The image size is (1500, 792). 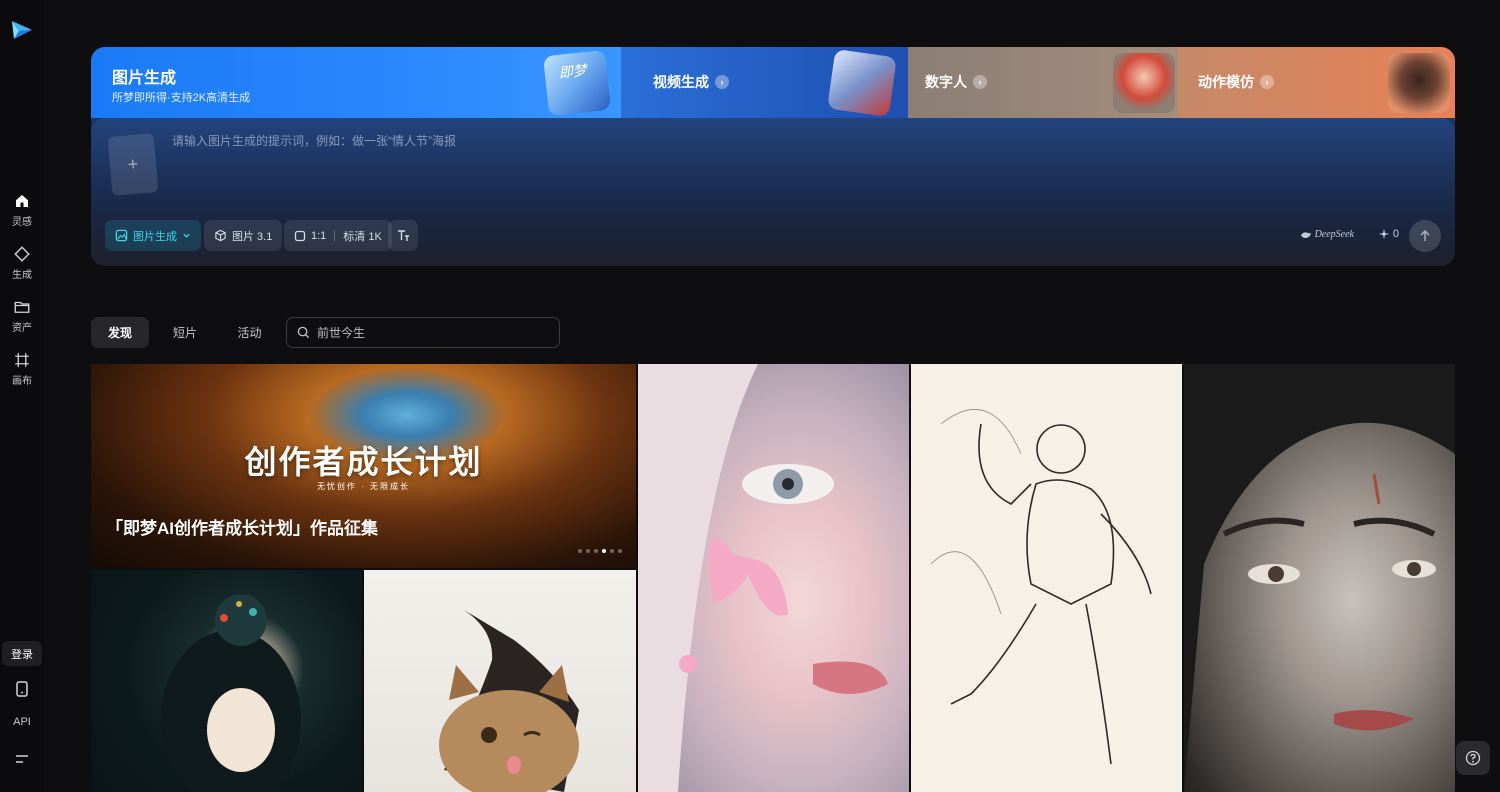 I want to click on model-select-button: 图片 3.1, so click(x=243, y=235).